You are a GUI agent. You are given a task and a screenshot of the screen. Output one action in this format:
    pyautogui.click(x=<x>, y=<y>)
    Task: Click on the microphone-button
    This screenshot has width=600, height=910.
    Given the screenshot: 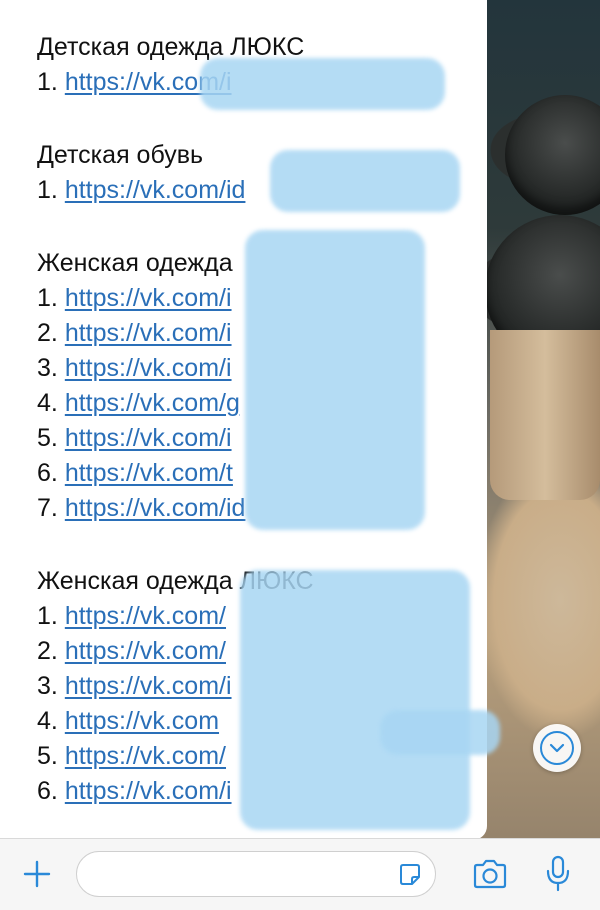 What is the action you would take?
    pyautogui.click(x=558, y=874)
    